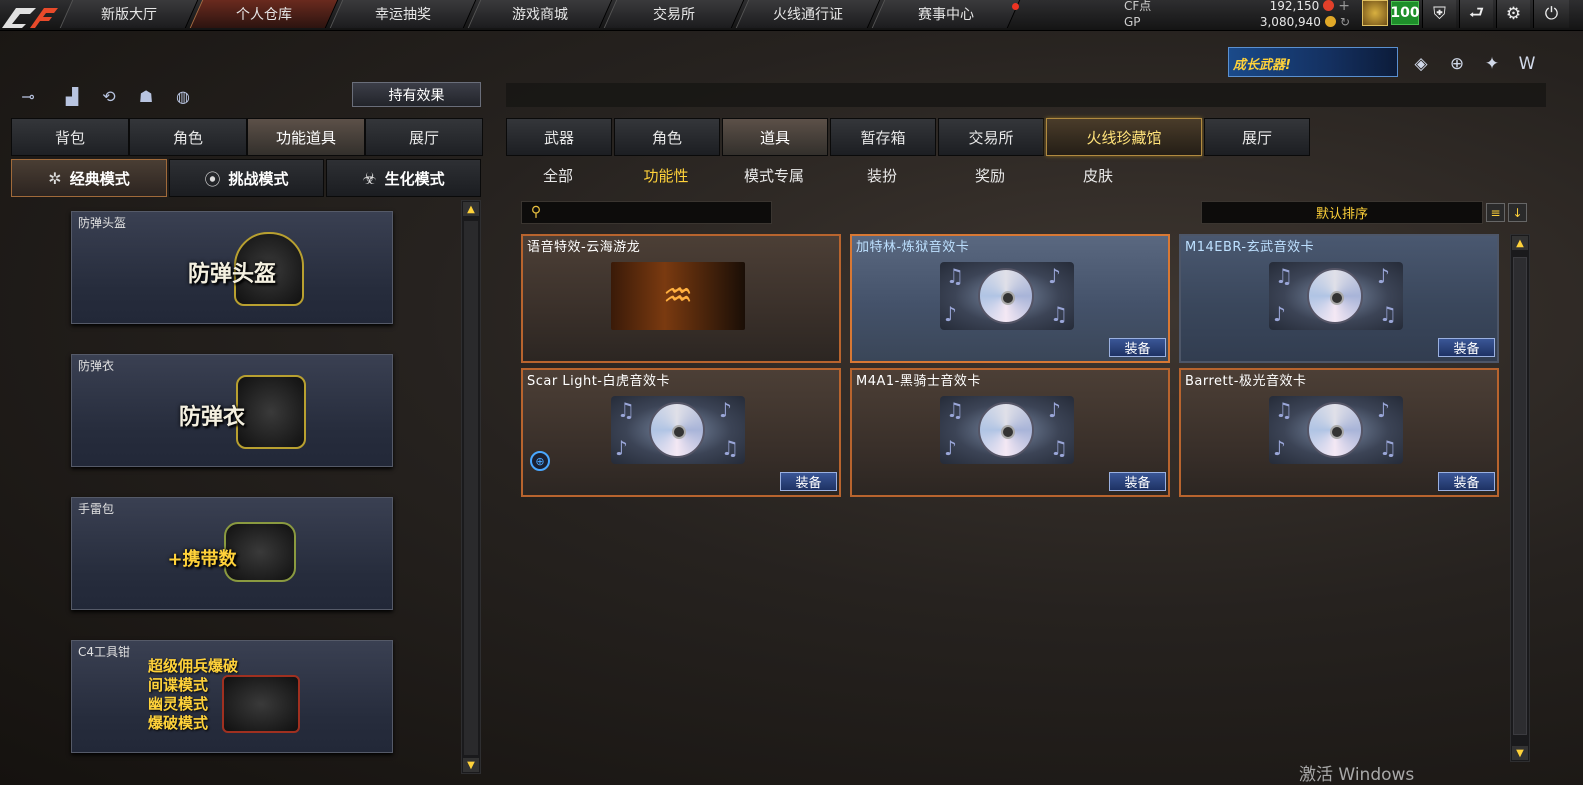 The image size is (1583, 785). I want to click on podium-icon: ▟, so click(72, 96).